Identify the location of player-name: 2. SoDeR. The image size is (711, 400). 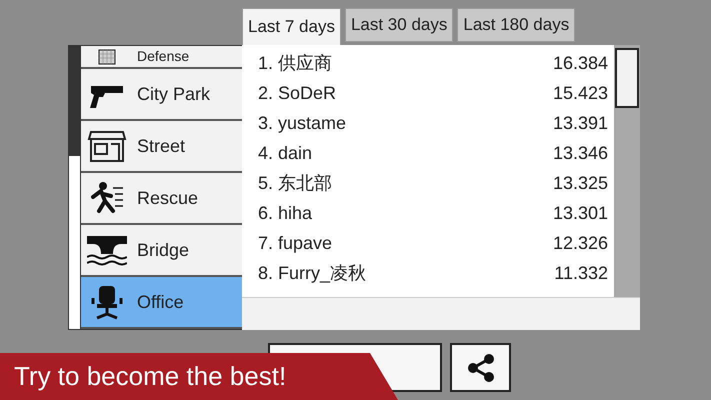
(297, 93).